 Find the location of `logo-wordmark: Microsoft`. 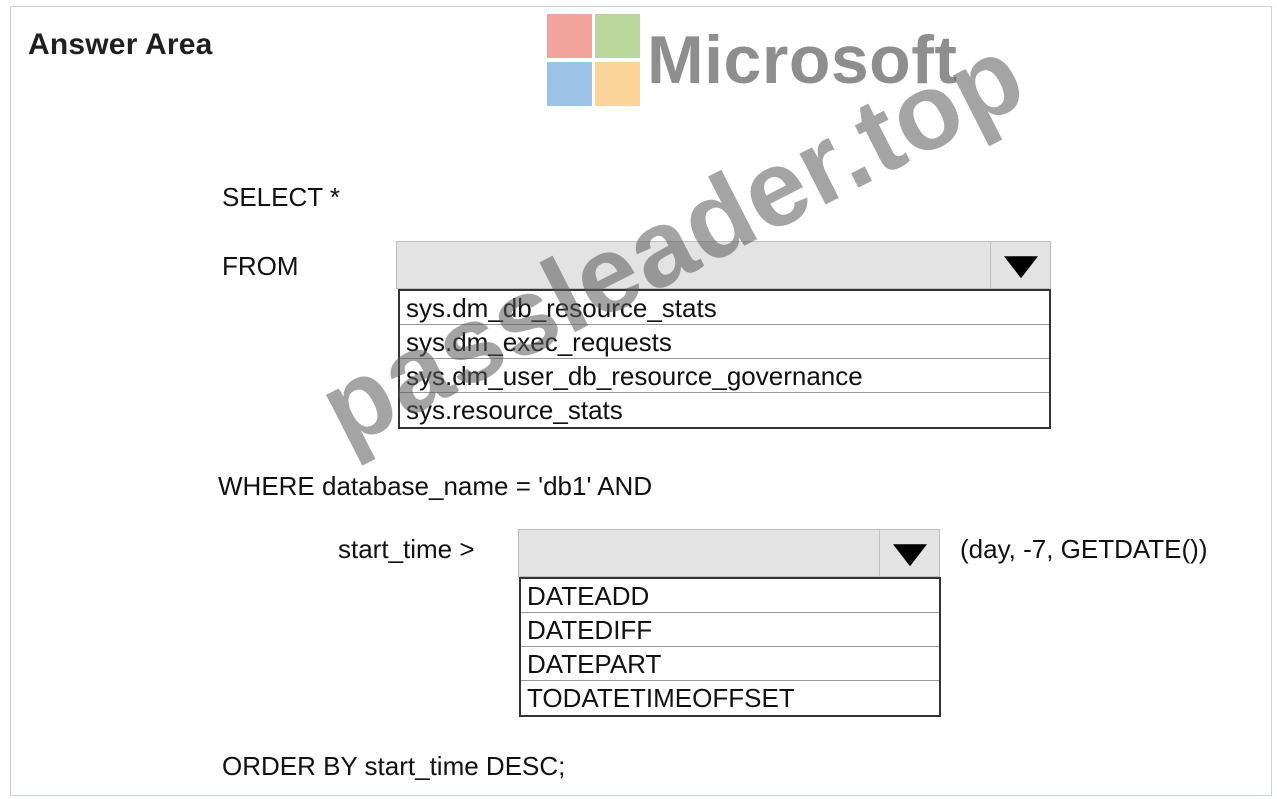

logo-wordmark: Microsoft is located at coordinates (802, 60).